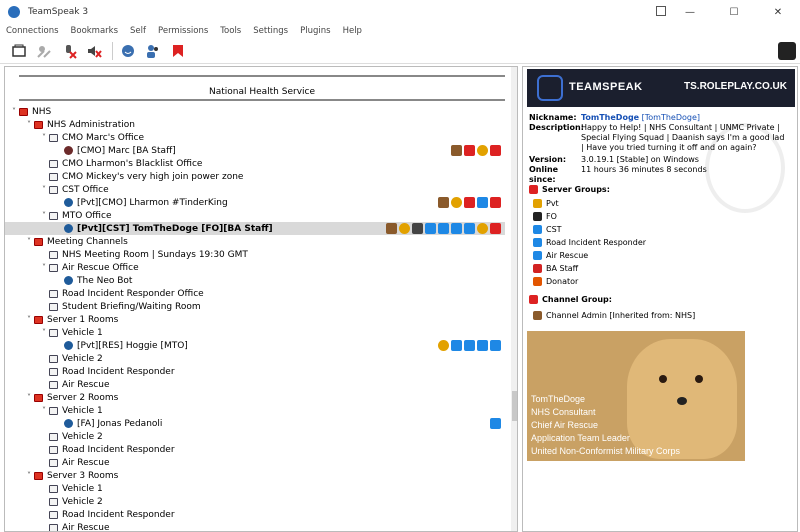 The width and height of the screenshot is (800, 532). Describe the element at coordinates (255, 397) in the screenshot. I see `channel-row: ˅ Server 2 Rooms` at that location.